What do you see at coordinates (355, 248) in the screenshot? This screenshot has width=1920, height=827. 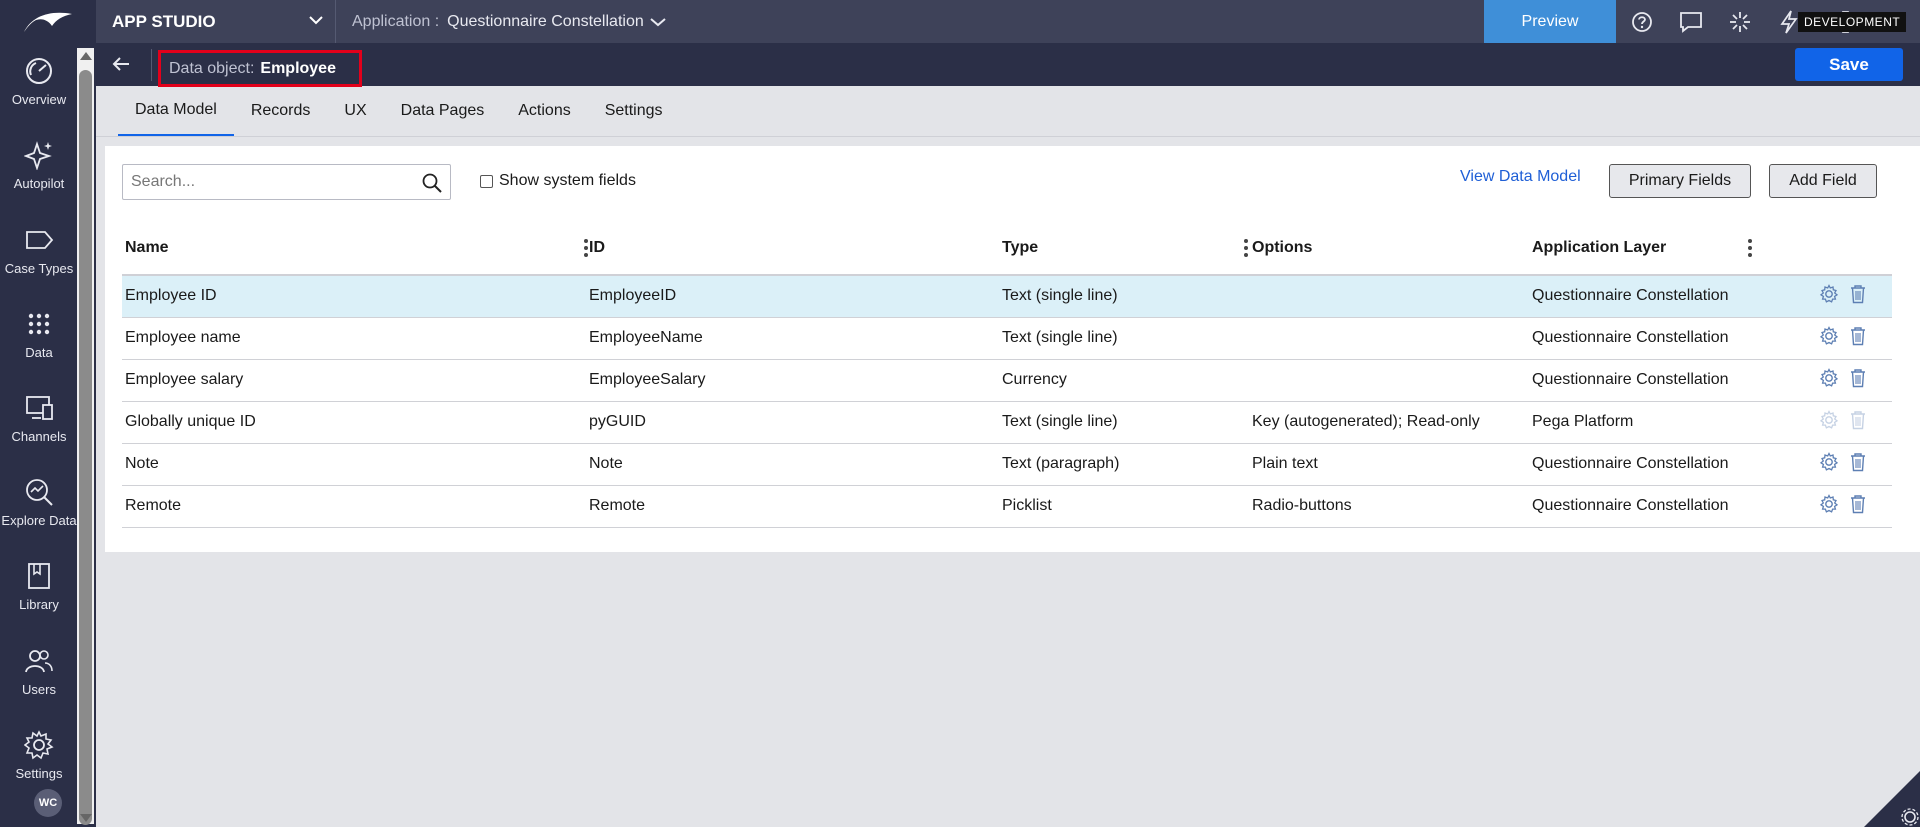 I see `column-header-name: Name` at bounding box center [355, 248].